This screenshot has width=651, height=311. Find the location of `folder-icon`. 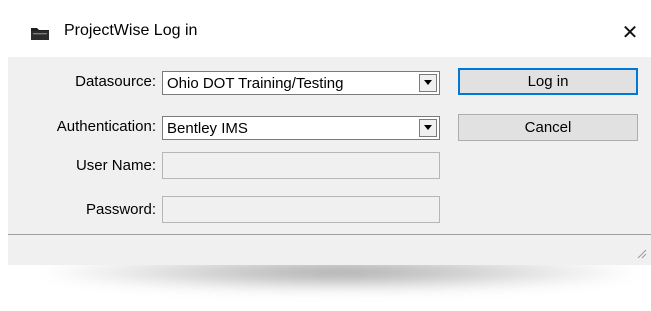

folder-icon is located at coordinates (40, 33).